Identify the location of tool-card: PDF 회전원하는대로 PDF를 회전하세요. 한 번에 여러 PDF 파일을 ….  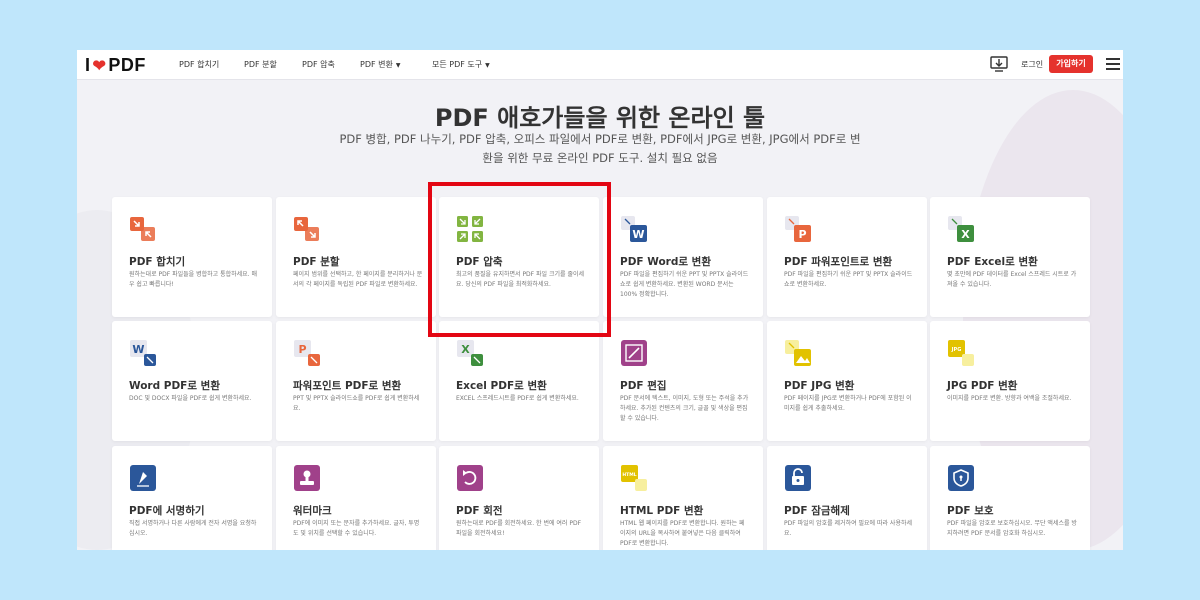
(519, 498).